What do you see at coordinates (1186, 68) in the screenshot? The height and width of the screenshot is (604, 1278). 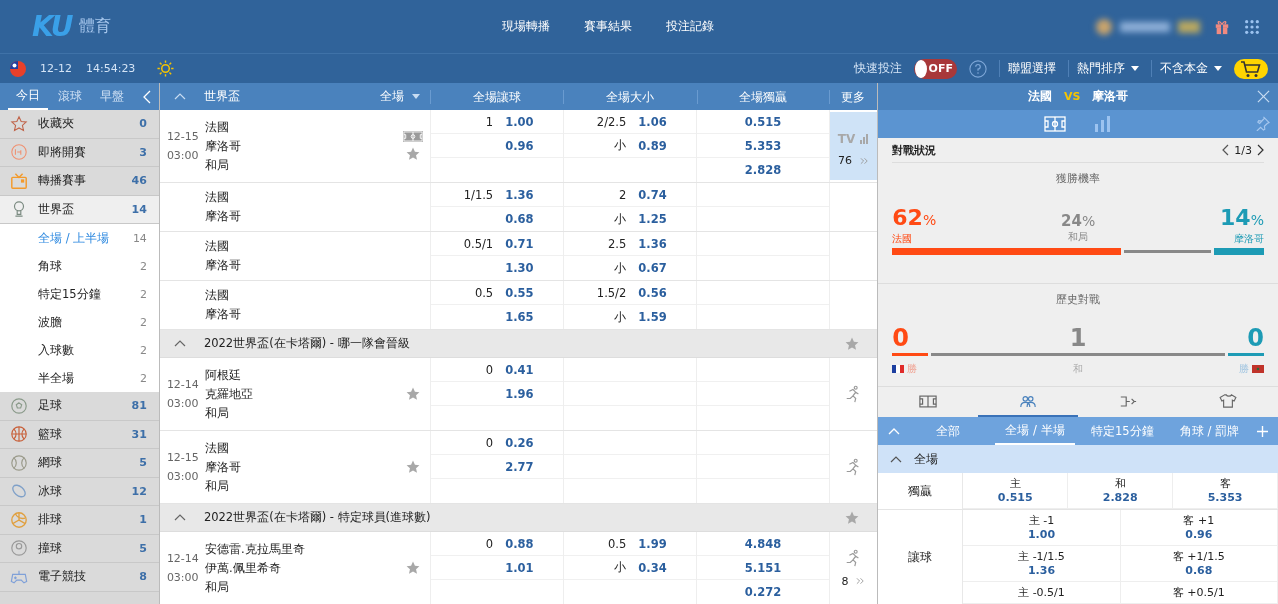 I see `filter-menu: 不含本金` at bounding box center [1186, 68].